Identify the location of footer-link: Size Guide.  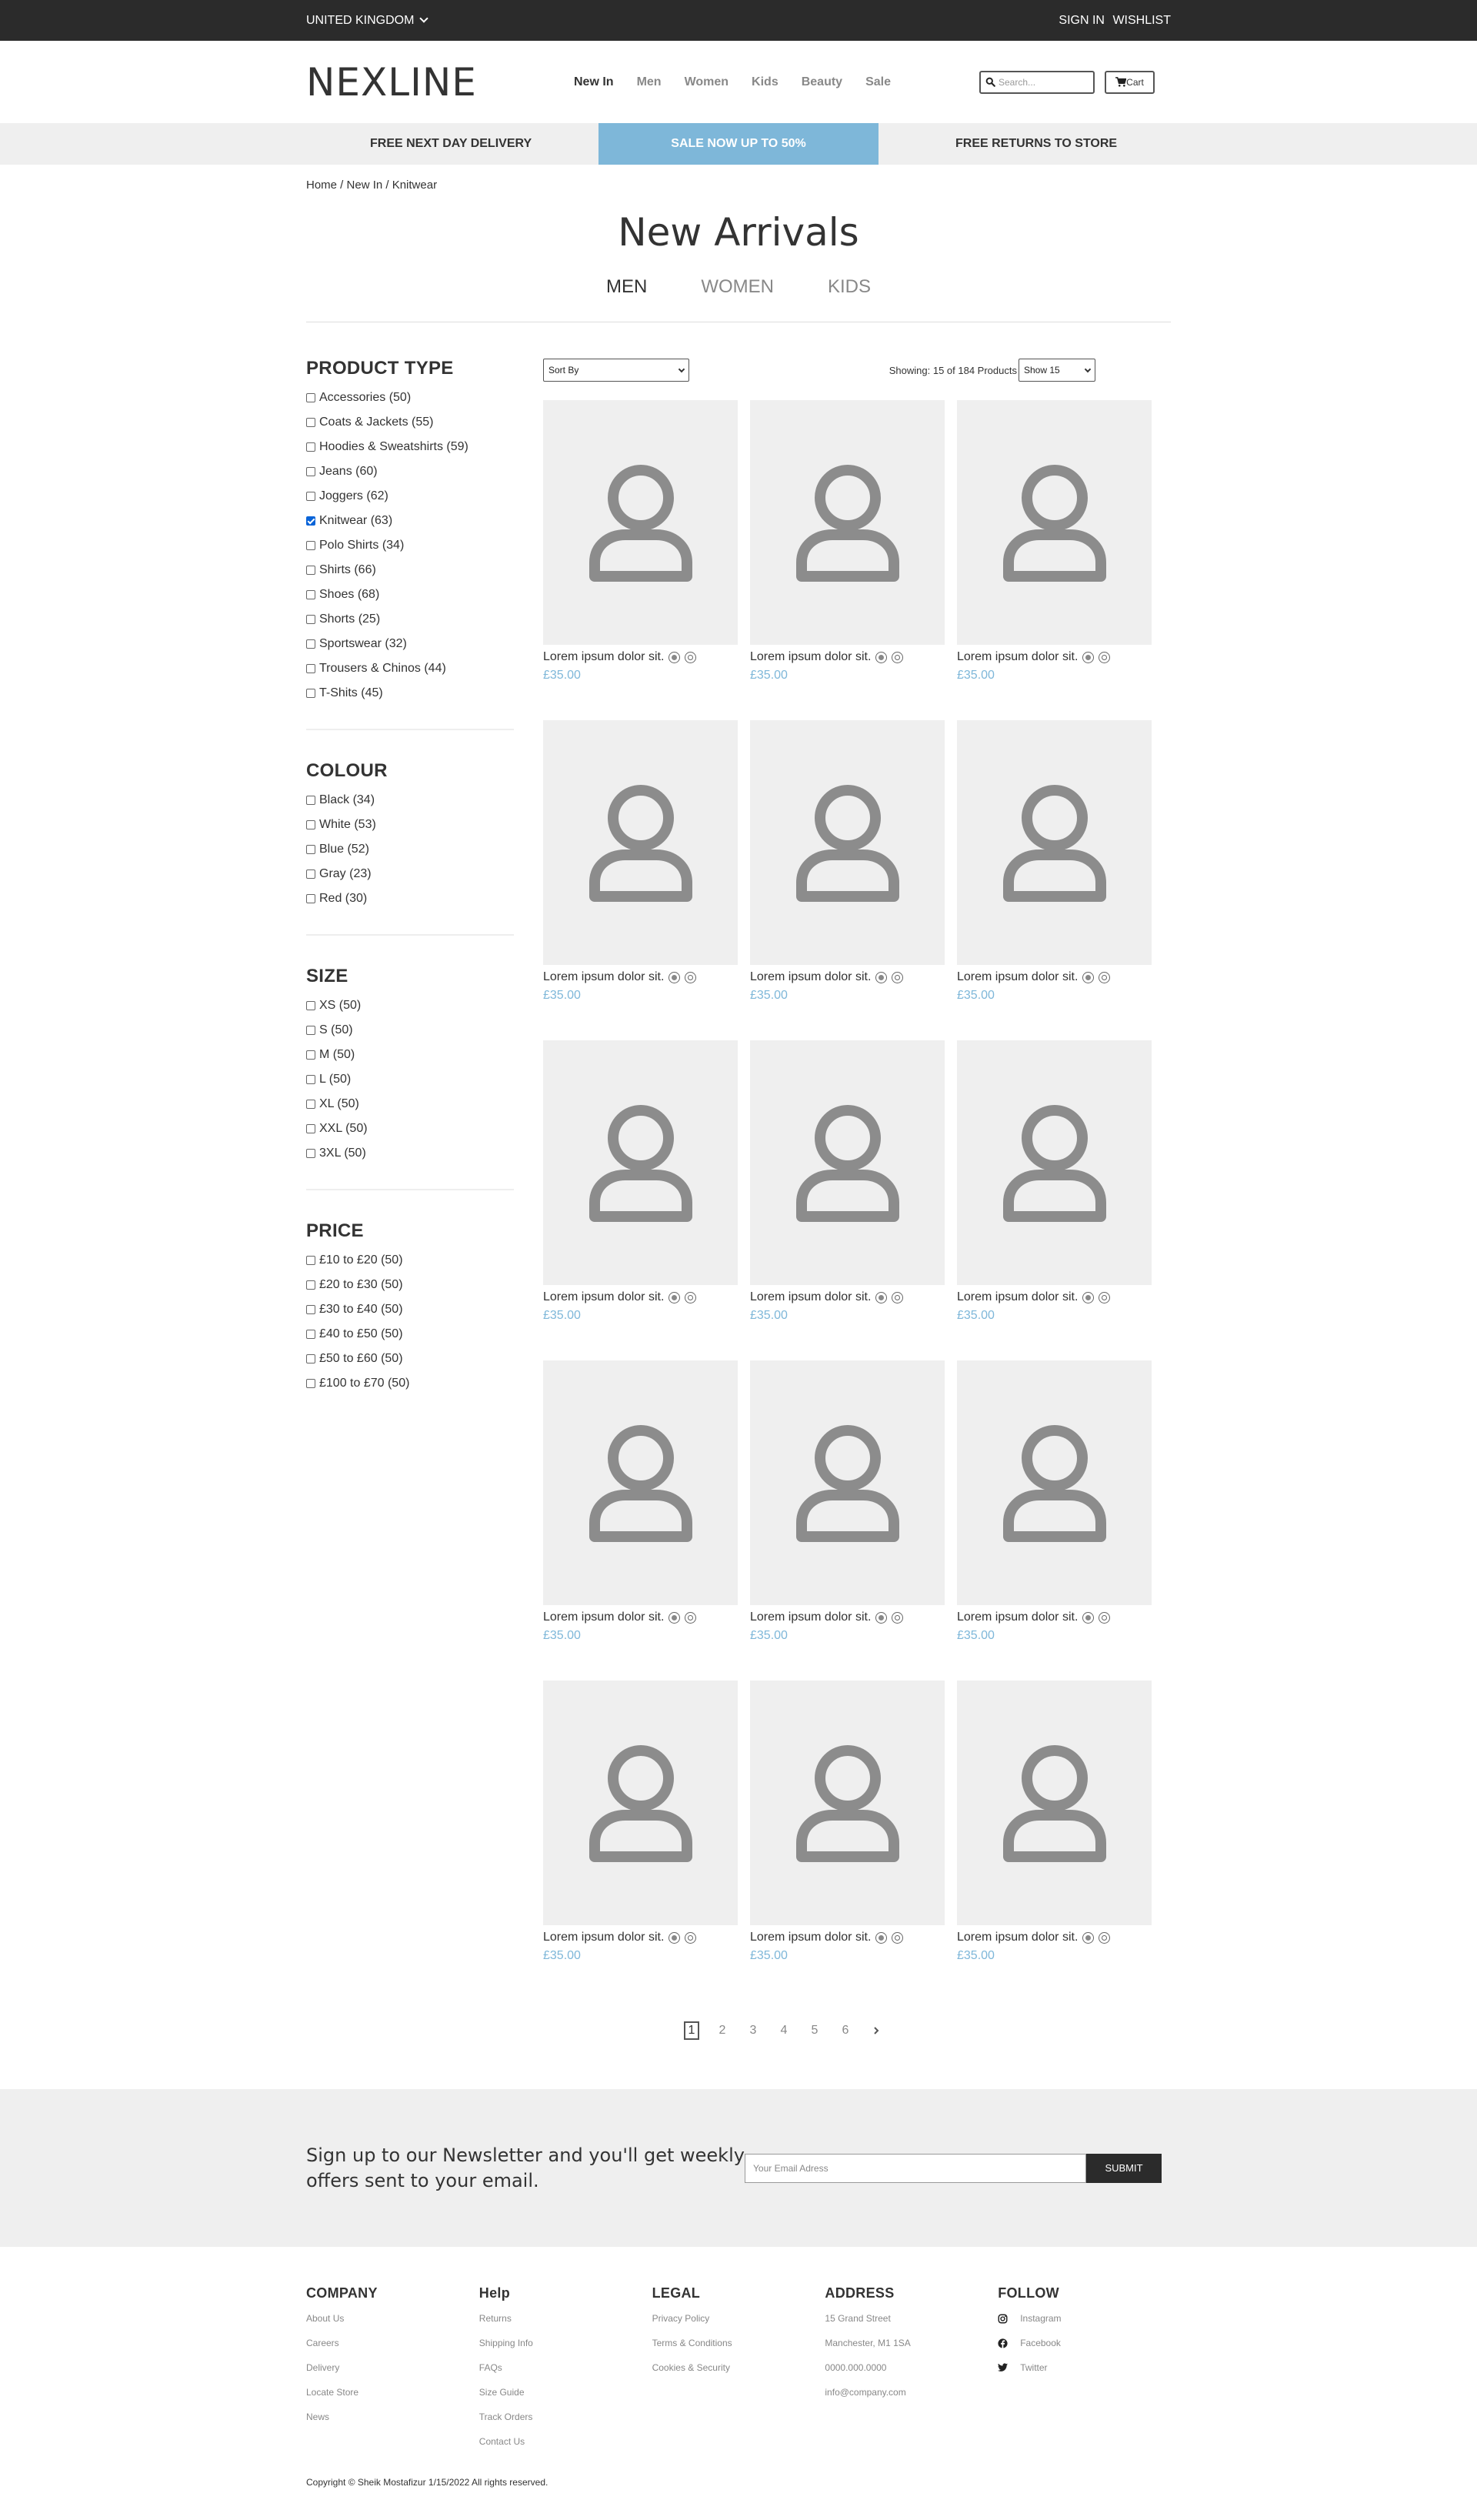
(565, 2392).